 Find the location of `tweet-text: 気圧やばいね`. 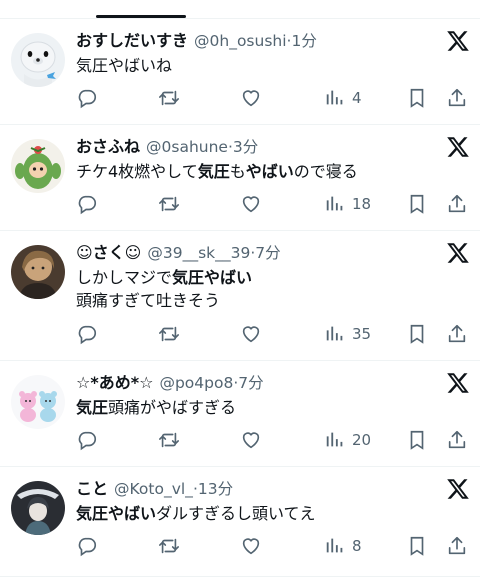

tweet-text: 気圧やばいね is located at coordinates (272, 65).